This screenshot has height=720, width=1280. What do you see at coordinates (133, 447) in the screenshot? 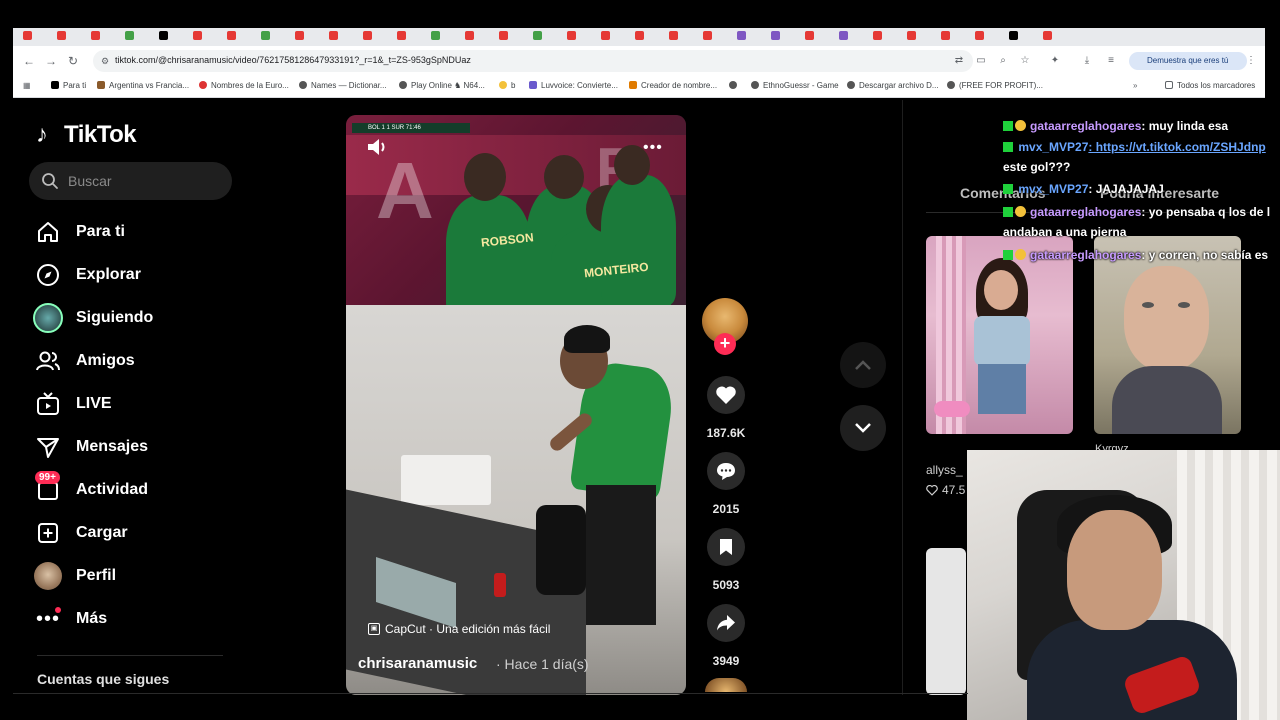
I see `sidebar-item-mensajes: Mensajes` at bounding box center [133, 447].